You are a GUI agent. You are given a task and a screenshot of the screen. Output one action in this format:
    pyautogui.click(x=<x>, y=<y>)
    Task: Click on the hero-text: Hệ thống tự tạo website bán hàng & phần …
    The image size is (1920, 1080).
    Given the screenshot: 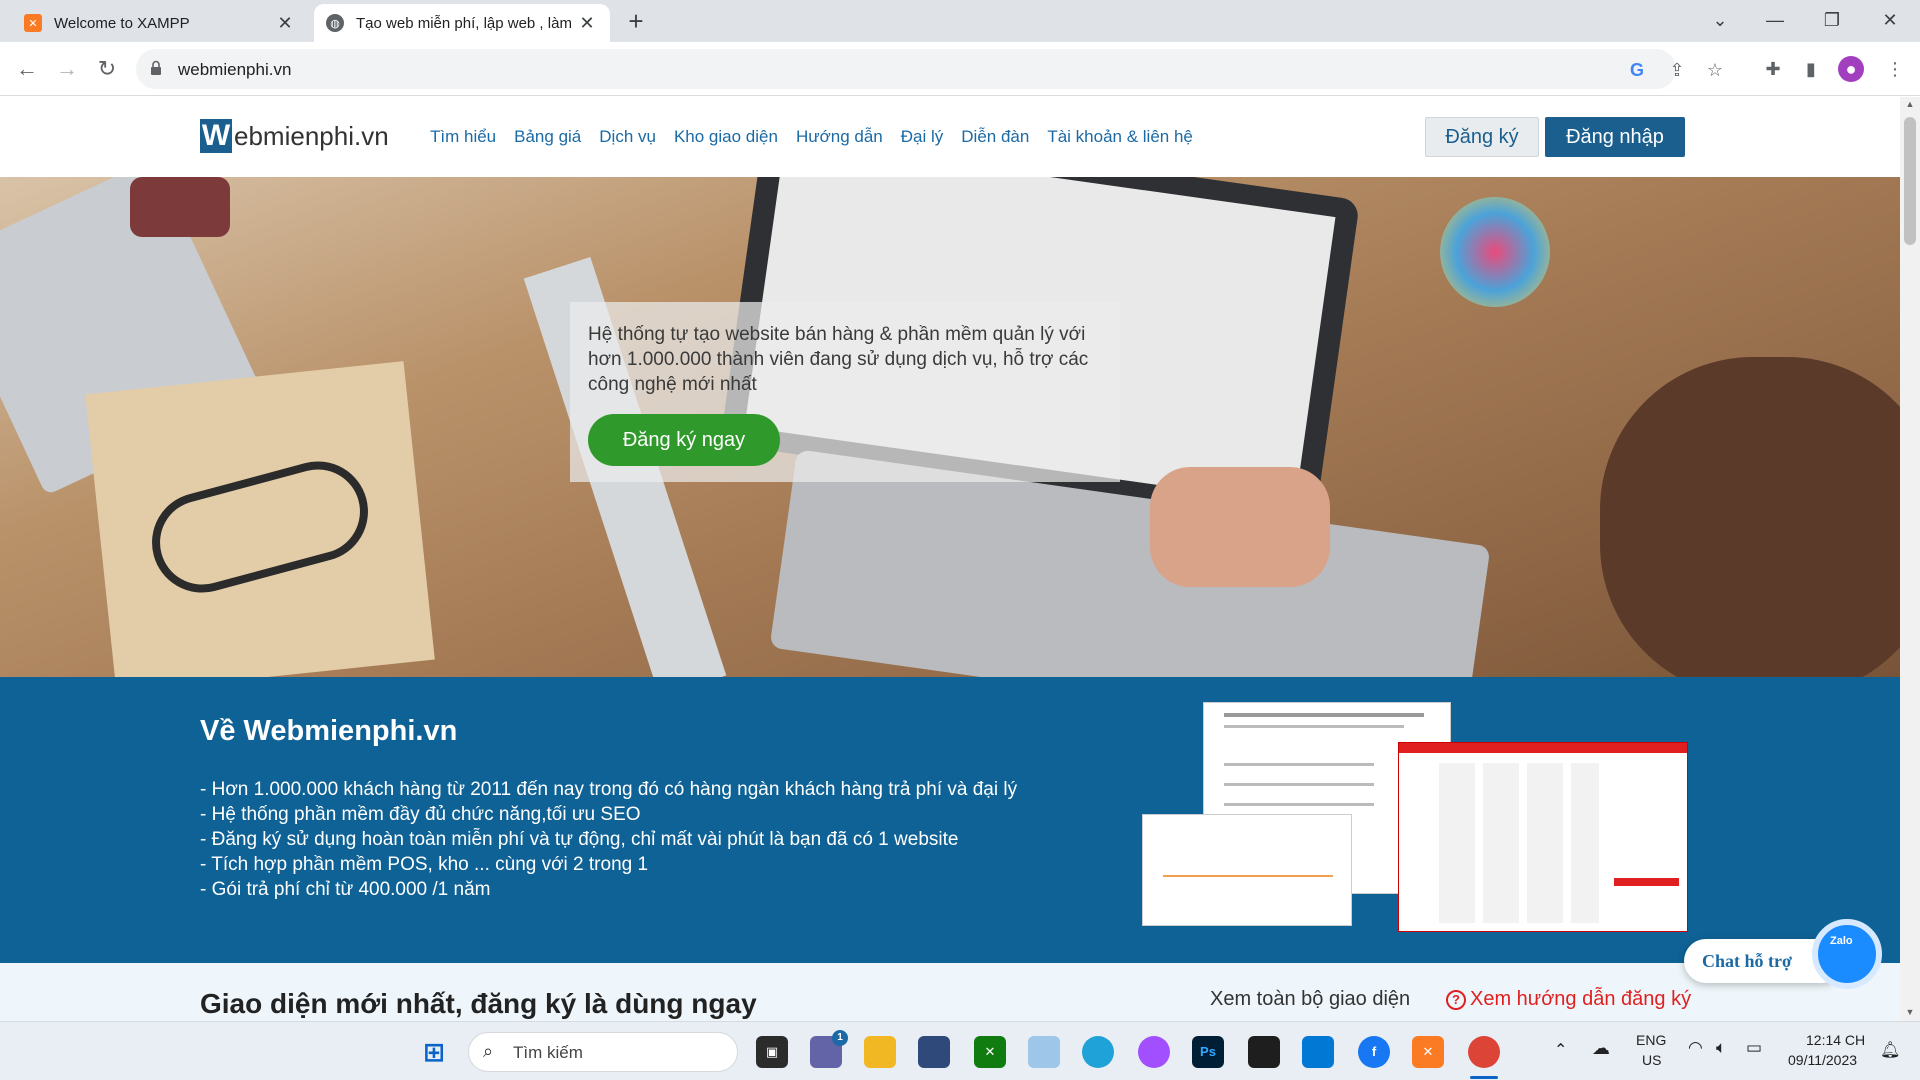 What is the action you would take?
    pyautogui.click(x=838, y=359)
    